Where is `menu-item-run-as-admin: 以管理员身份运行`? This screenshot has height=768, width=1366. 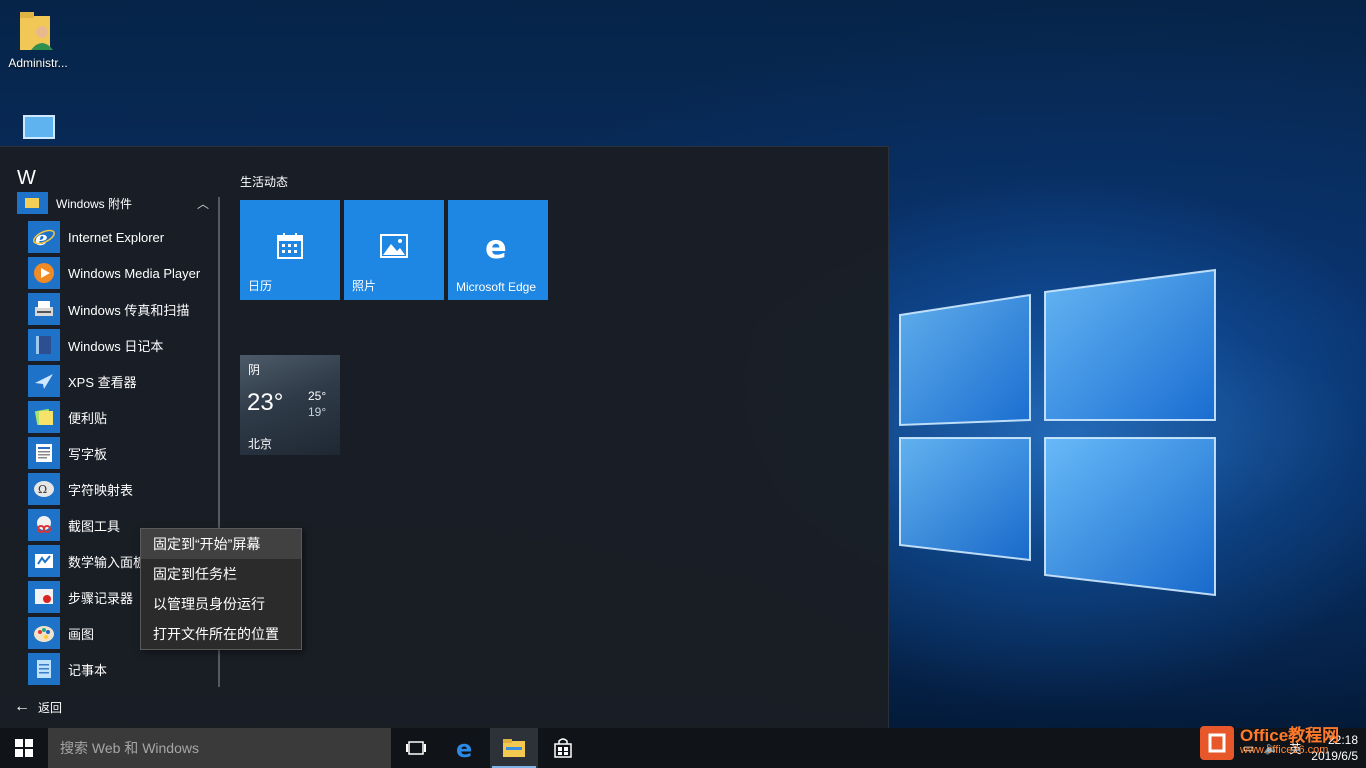 menu-item-run-as-admin: 以管理员身份运行 is located at coordinates (221, 604).